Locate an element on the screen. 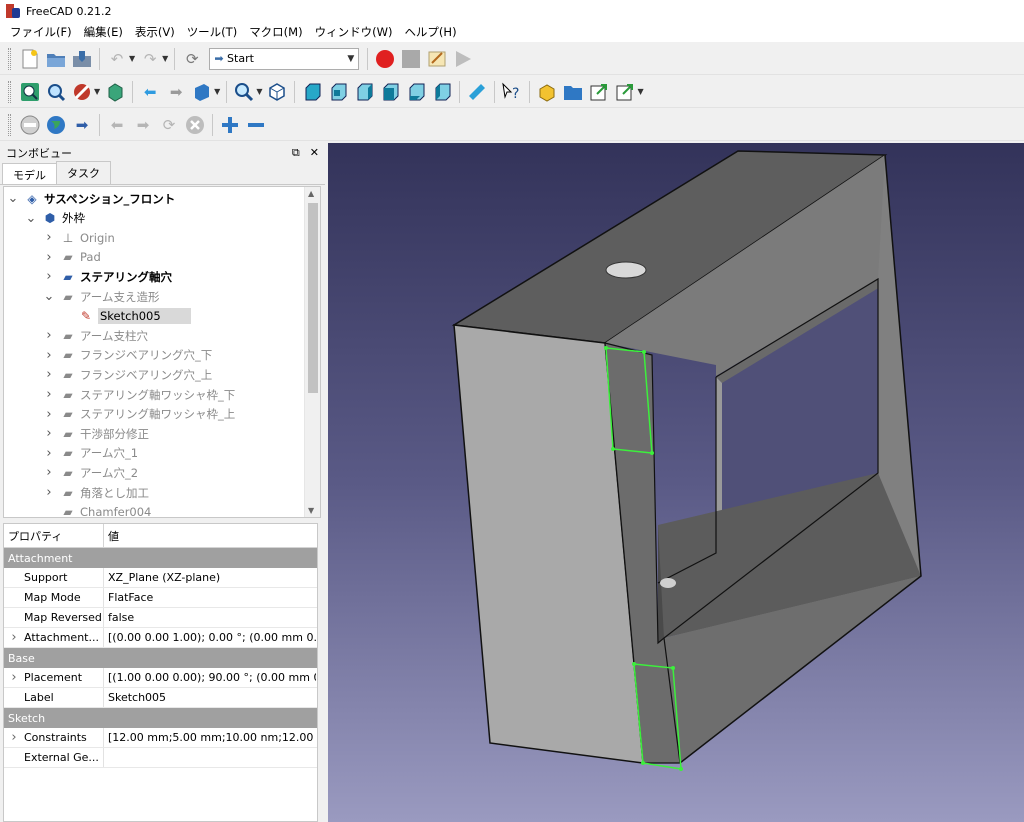  bottom-view-icon is located at coordinates (416, 92).